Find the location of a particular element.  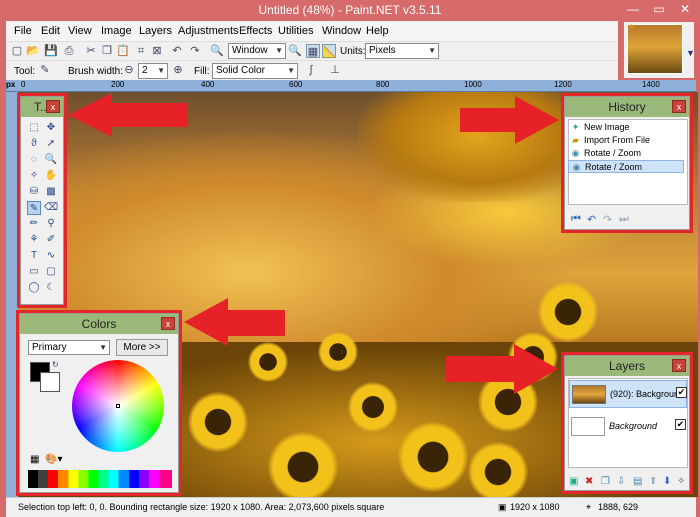

ruler-tick: 1000 is located at coordinates (473, 84).